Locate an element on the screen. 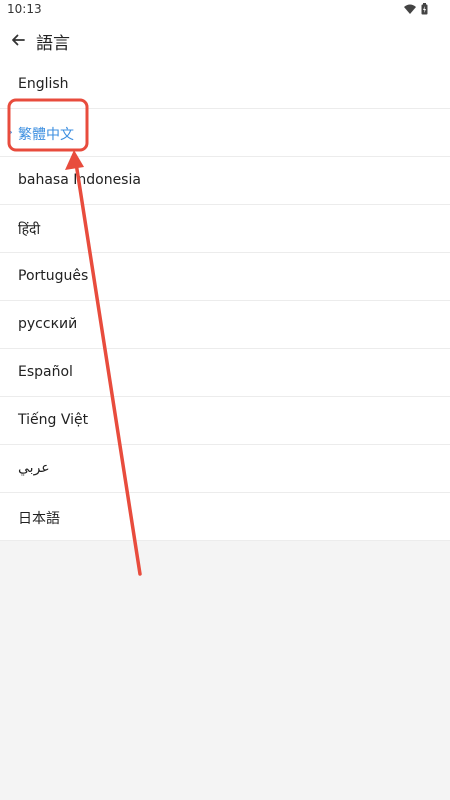 Image resolution: width=450 pixels, height=800 pixels. language-label: हिंदी is located at coordinates (29, 230).